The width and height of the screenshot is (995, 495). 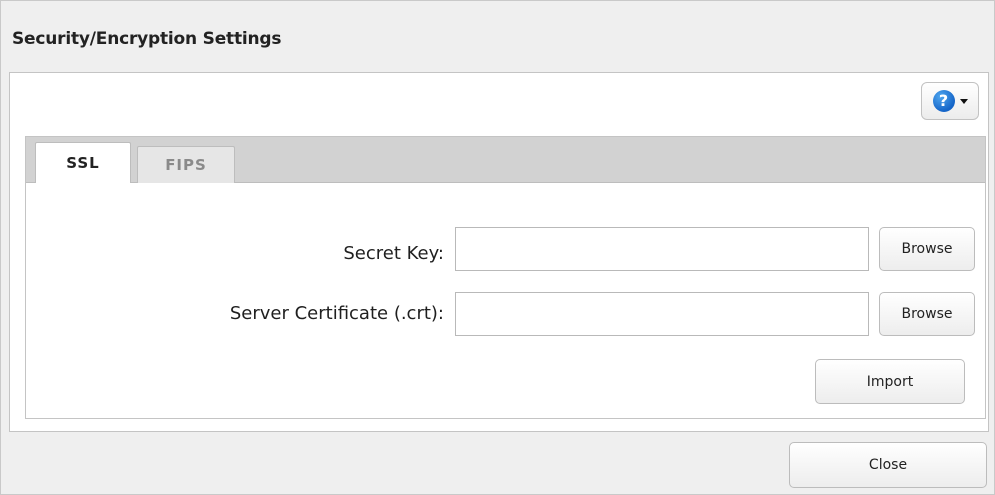 I want to click on chevron-down-icon, so click(x=963, y=101).